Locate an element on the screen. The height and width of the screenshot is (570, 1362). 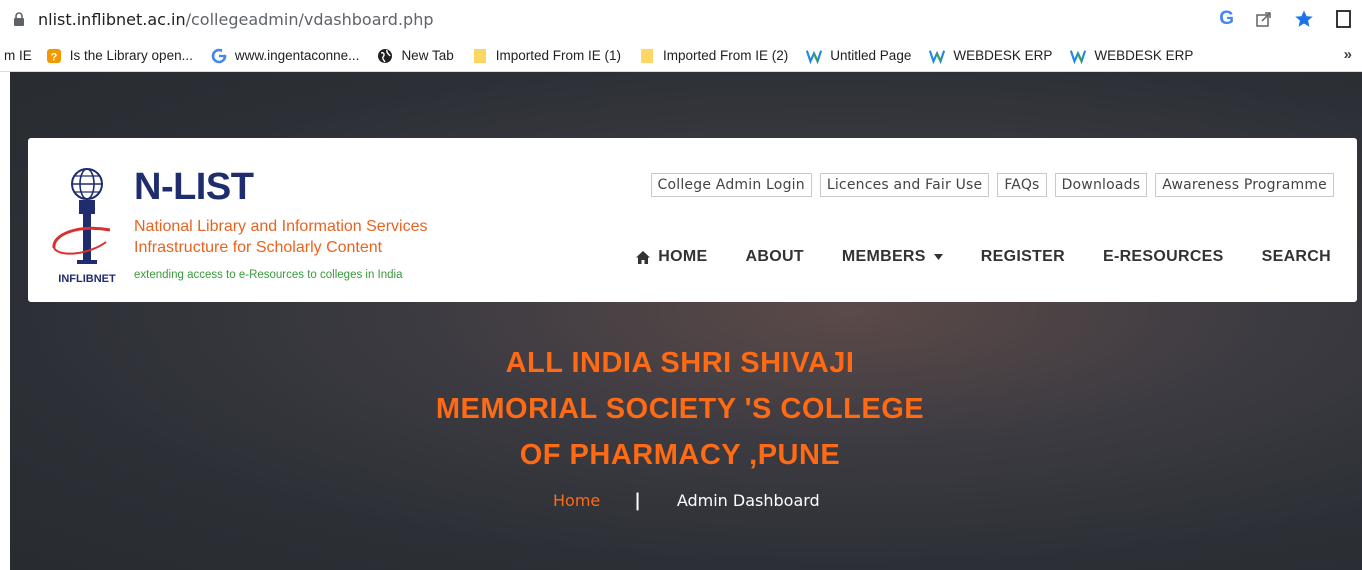
emblem-text: INFLIBNET is located at coordinates (87, 278).